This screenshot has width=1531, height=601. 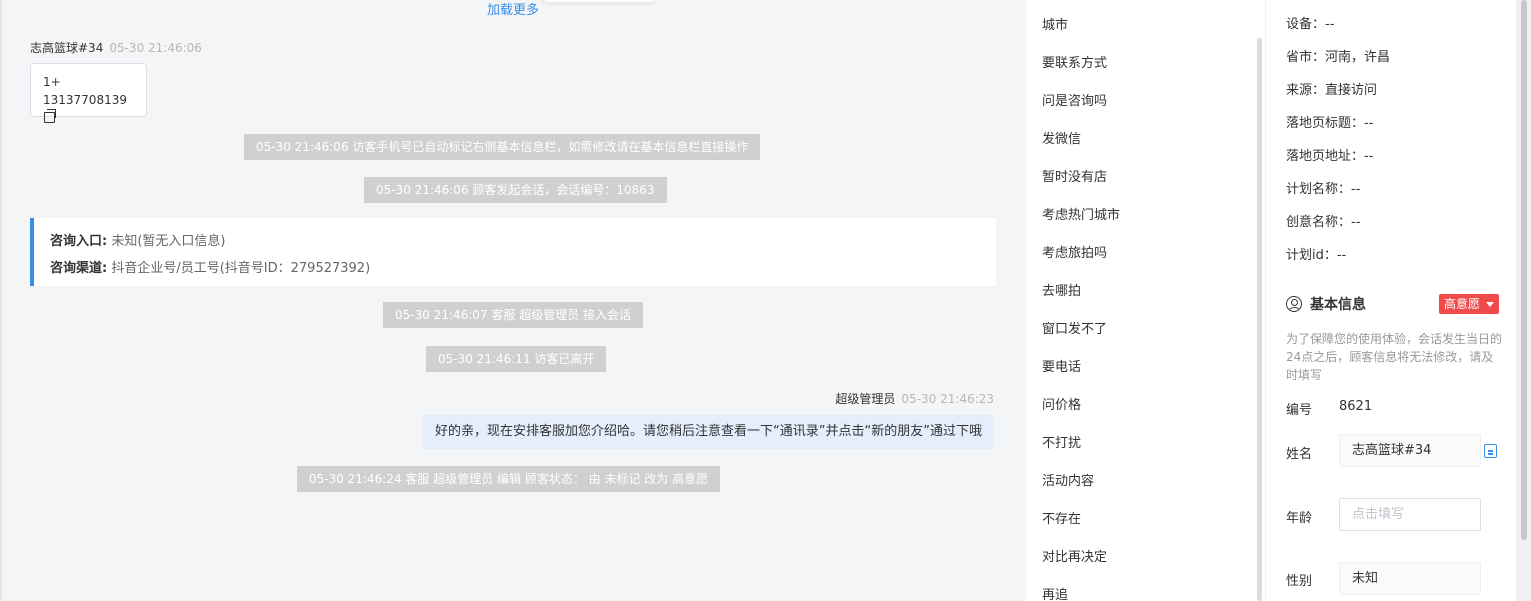 I want to click on info-panel-scrollbar, so click(x=1523, y=300).